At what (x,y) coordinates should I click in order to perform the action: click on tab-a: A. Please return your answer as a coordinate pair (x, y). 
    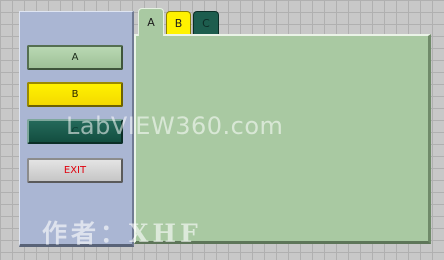
    Looking at the image, I should click on (151, 22).